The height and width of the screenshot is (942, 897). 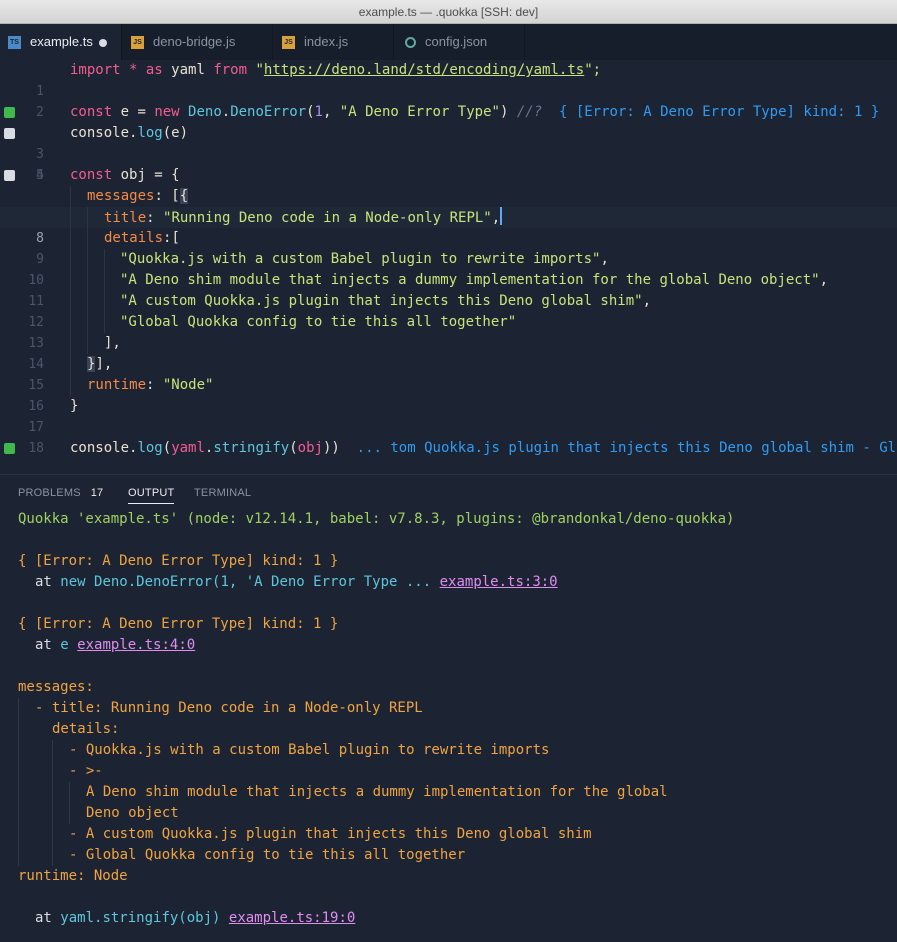 What do you see at coordinates (327, 218) in the screenshot?
I see `string: "Running Deno code in a Node-only REPL"` at bounding box center [327, 218].